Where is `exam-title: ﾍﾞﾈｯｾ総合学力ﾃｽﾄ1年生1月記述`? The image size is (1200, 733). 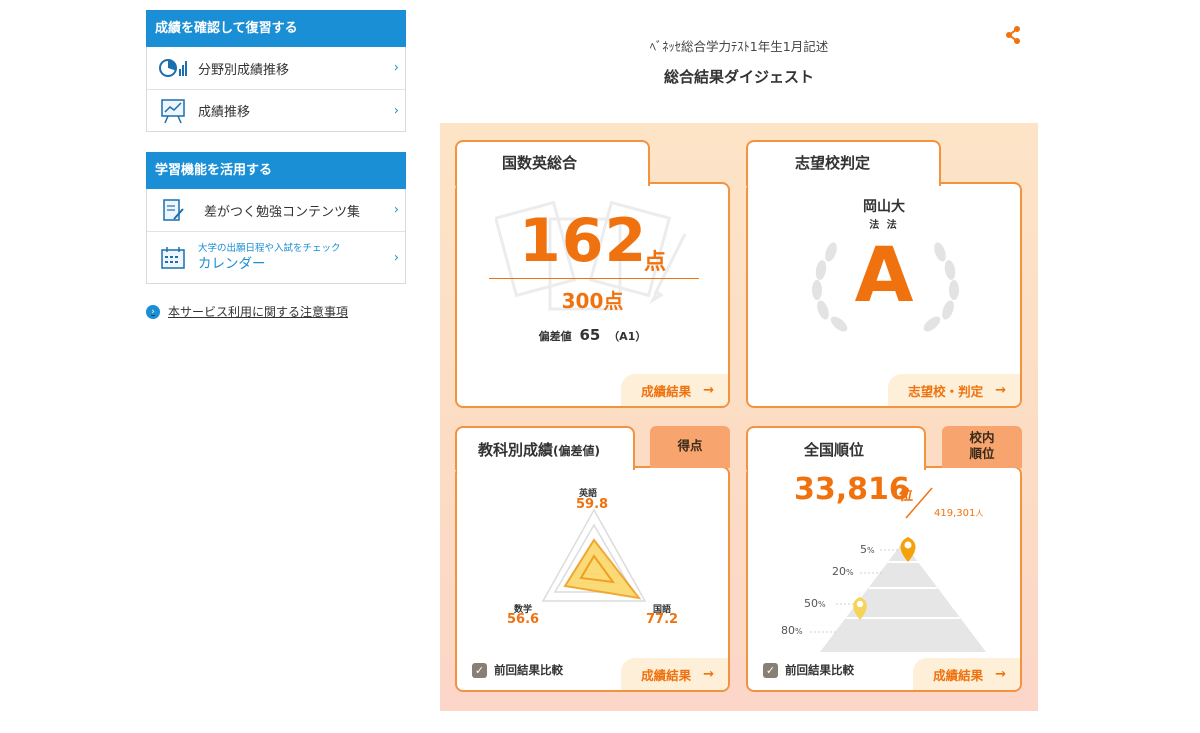
exam-title: ﾍﾞﾈｯｾ総合学力ﾃｽﾄ1年生1月記述 is located at coordinates (739, 46).